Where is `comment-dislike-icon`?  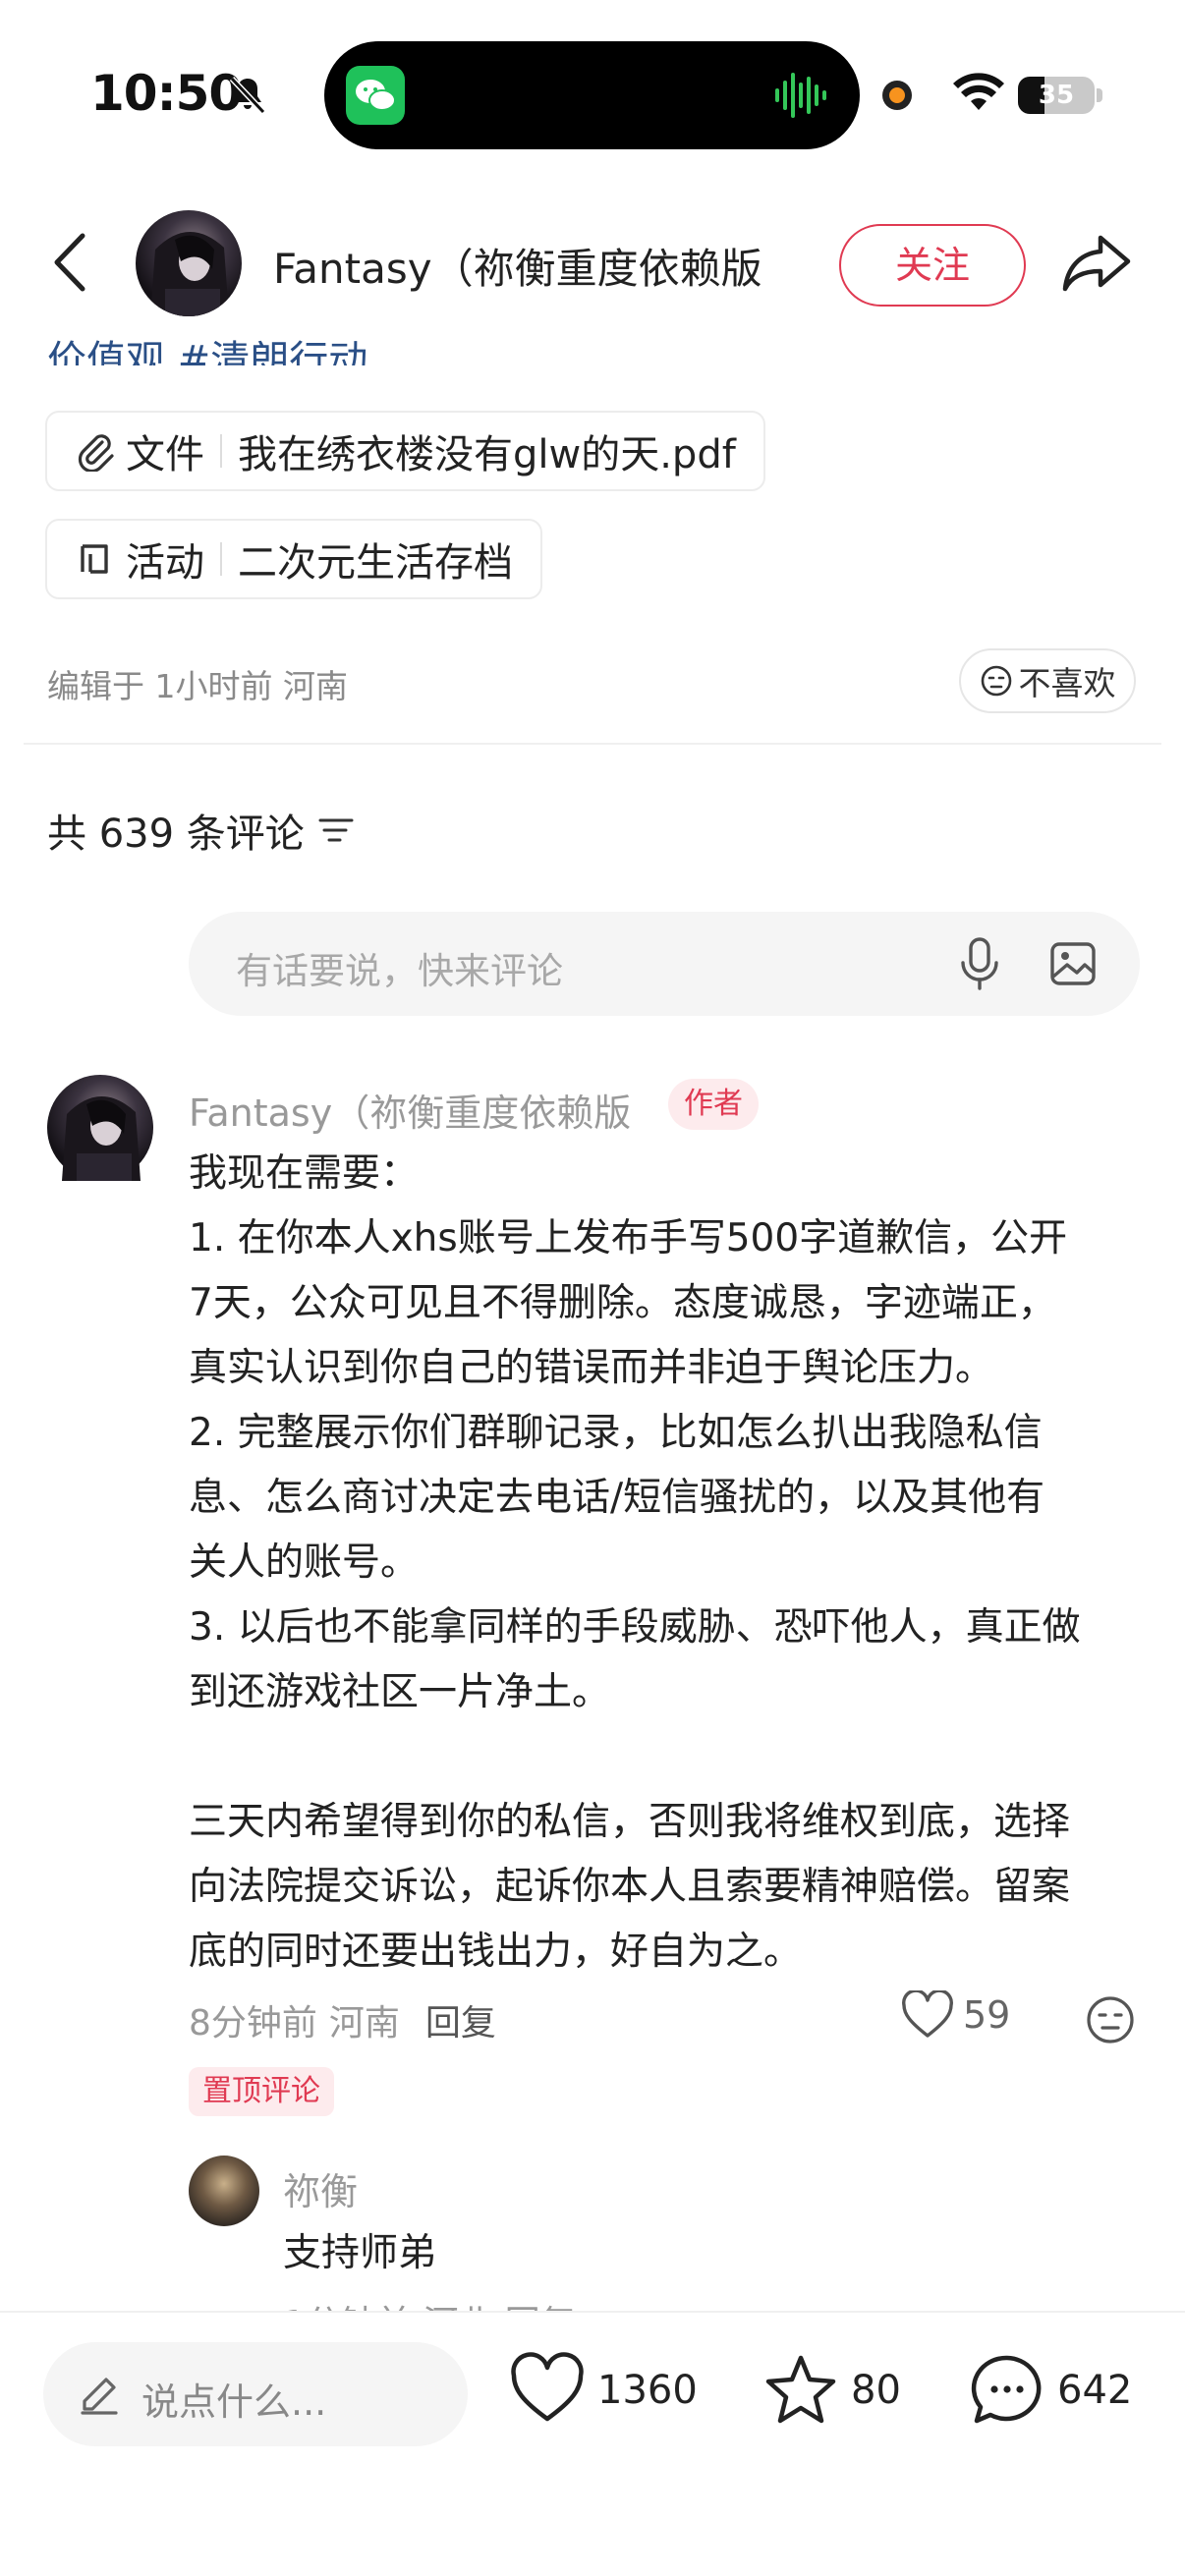 comment-dislike-icon is located at coordinates (1111, 2019).